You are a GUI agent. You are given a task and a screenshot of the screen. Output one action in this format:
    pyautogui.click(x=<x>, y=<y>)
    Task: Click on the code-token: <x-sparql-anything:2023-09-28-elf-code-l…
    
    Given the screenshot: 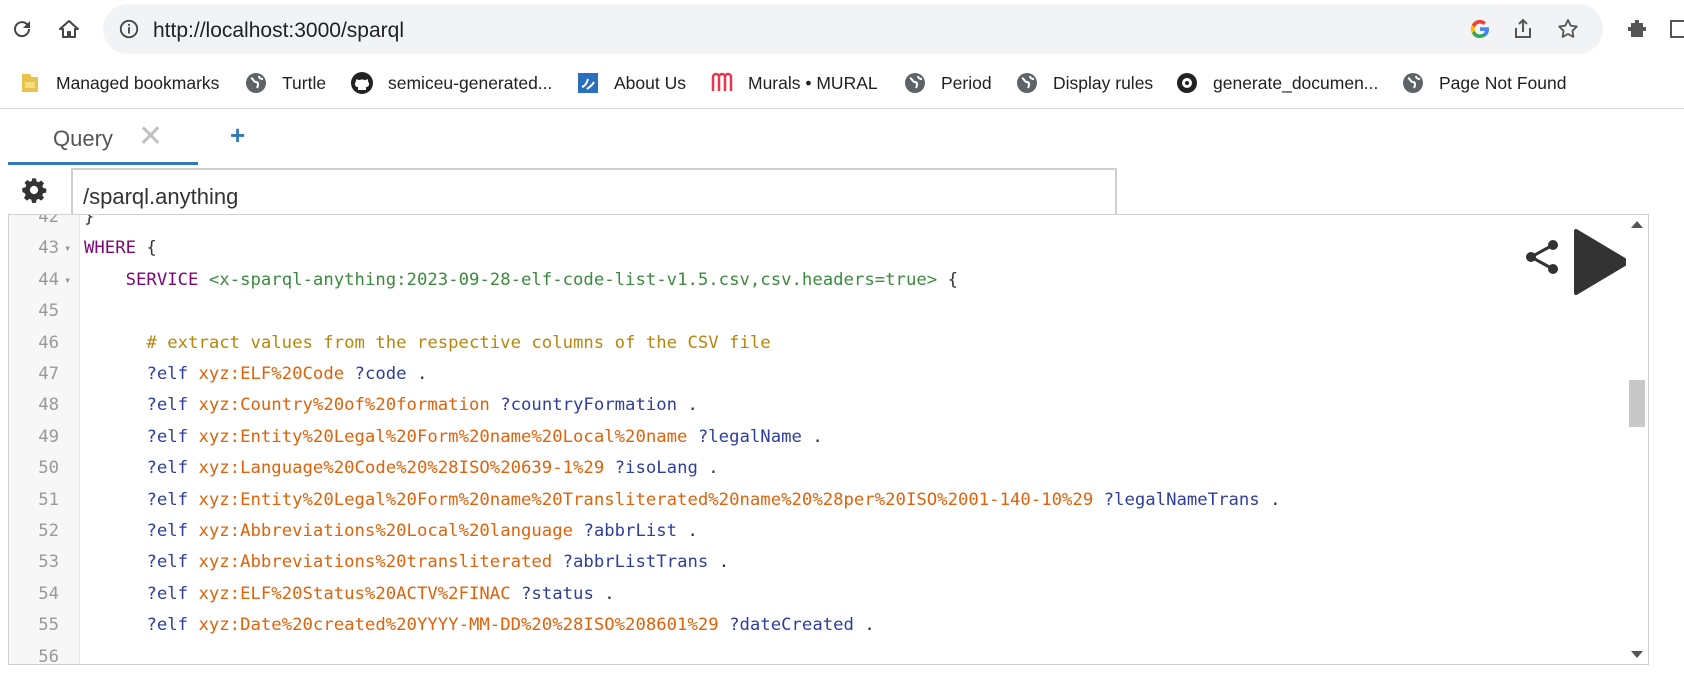 What is the action you would take?
    pyautogui.click(x=573, y=279)
    